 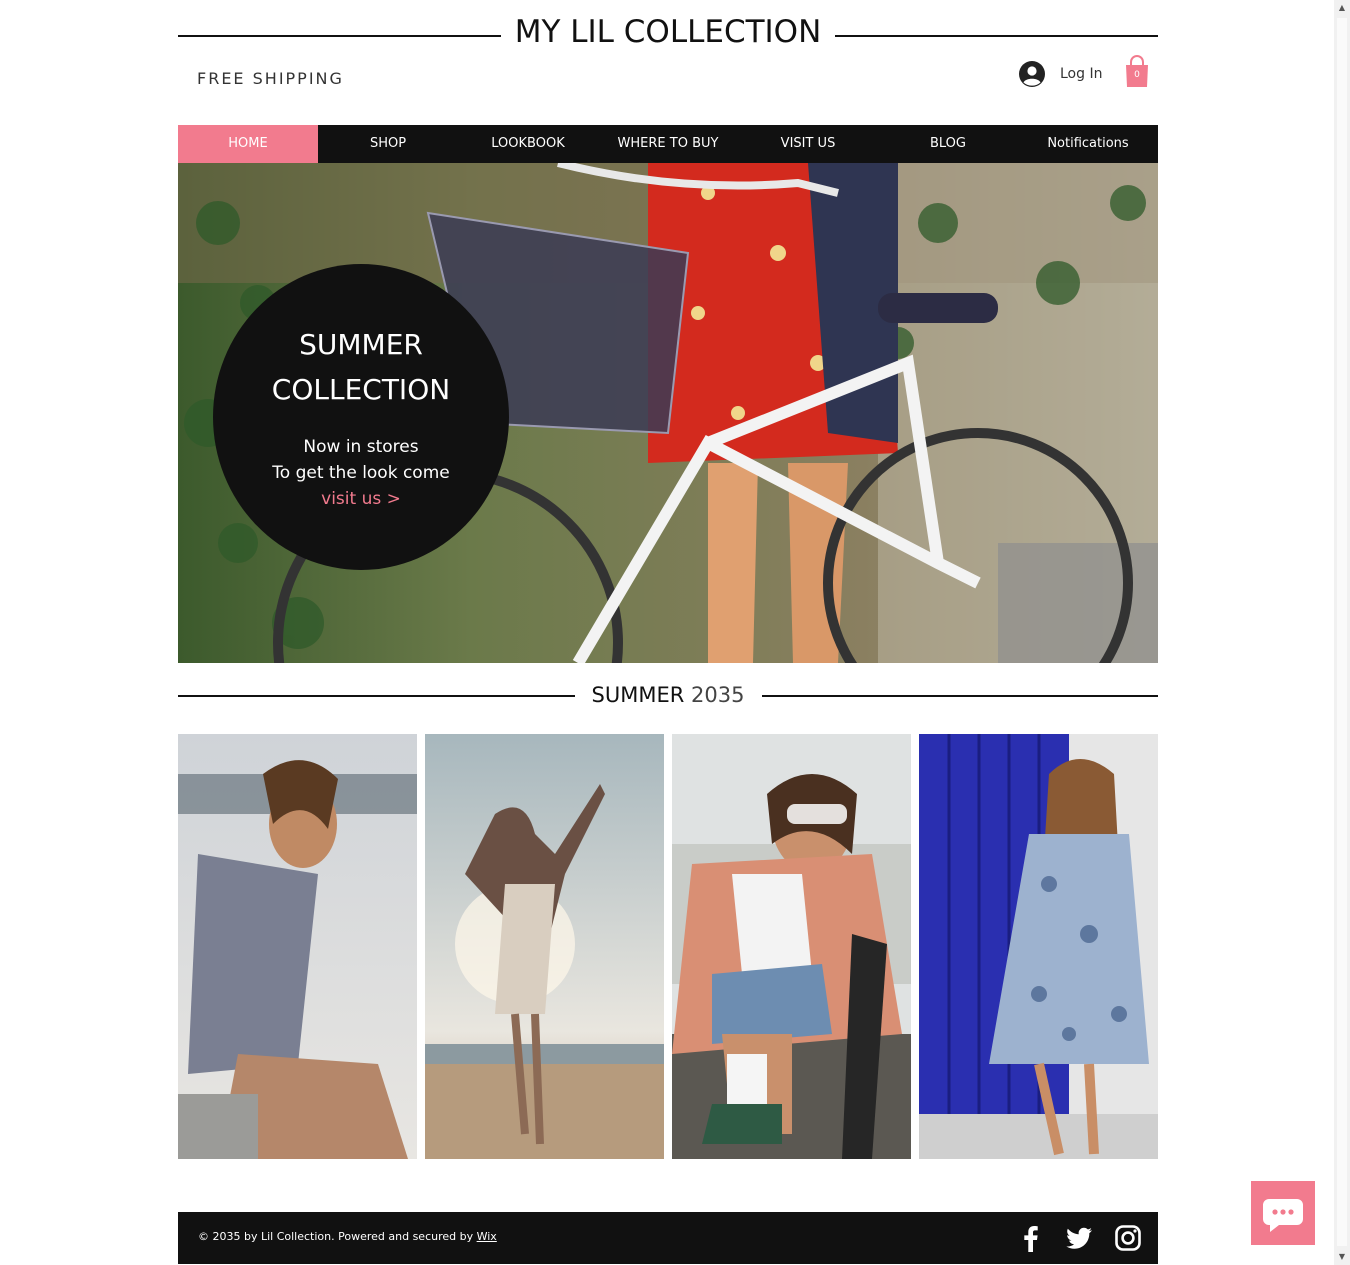 What do you see at coordinates (1137, 75) in the screenshot?
I see `cart-count-badge: 0` at bounding box center [1137, 75].